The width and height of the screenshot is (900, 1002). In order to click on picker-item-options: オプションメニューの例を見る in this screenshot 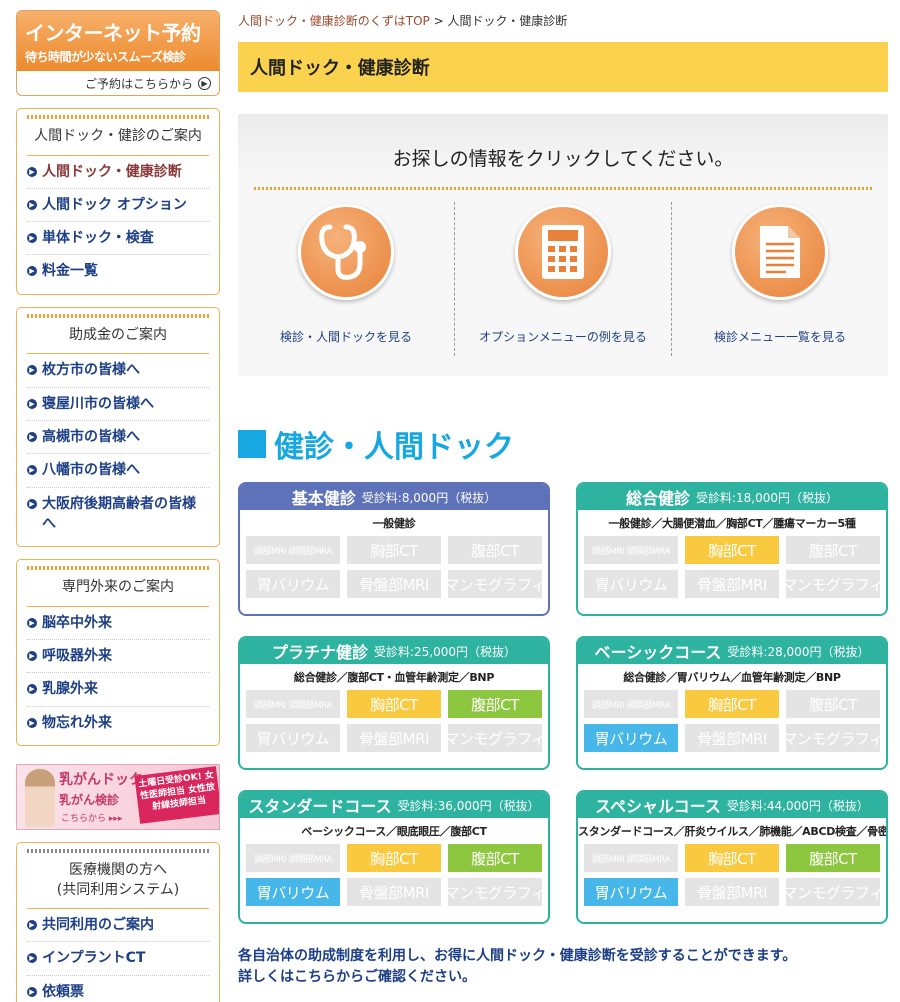, I will do `click(563, 279)`.